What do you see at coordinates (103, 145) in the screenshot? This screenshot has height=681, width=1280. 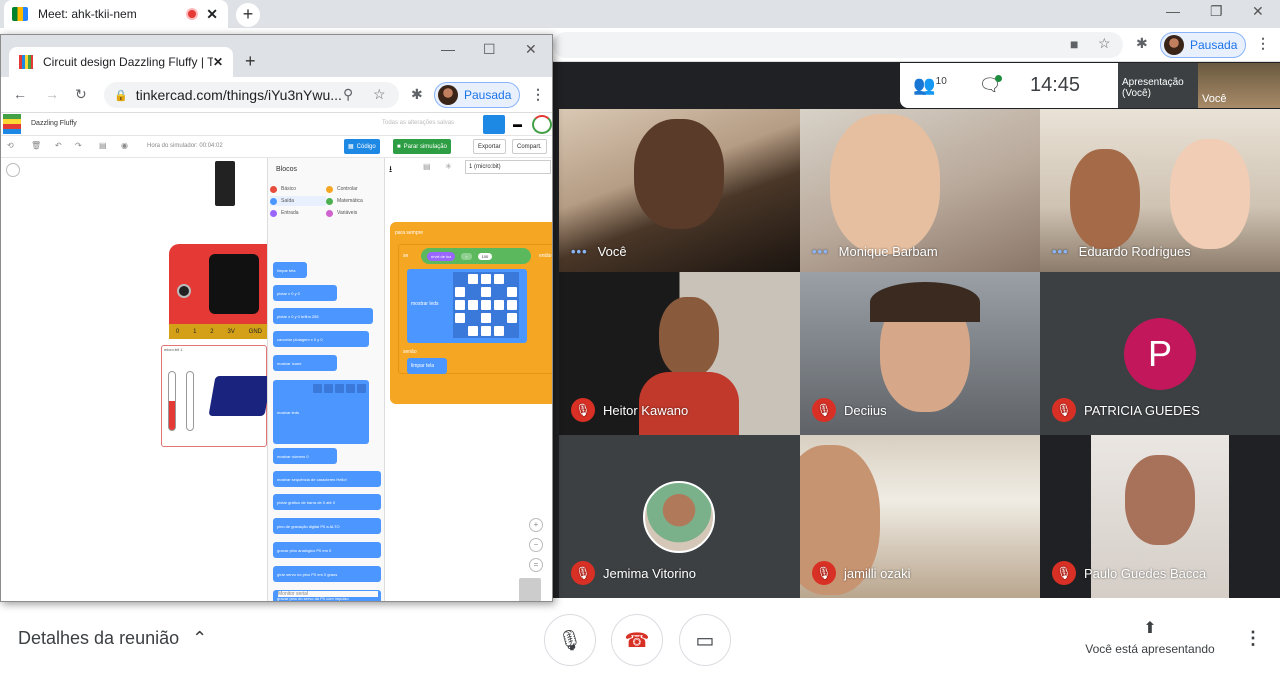 I see `notes-icon: ▤` at bounding box center [103, 145].